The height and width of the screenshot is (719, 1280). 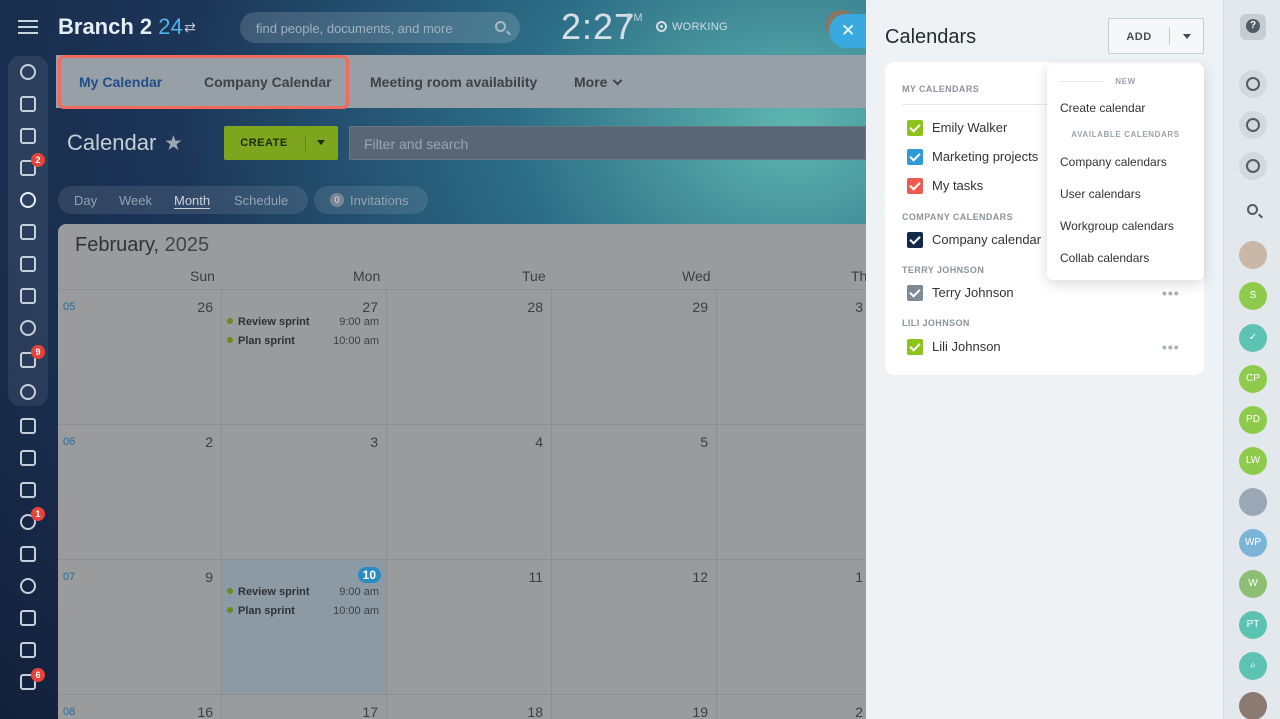 What do you see at coordinates (28, 586) in the screenshot?
I see `target-icon` at bounding box center [28, 586].